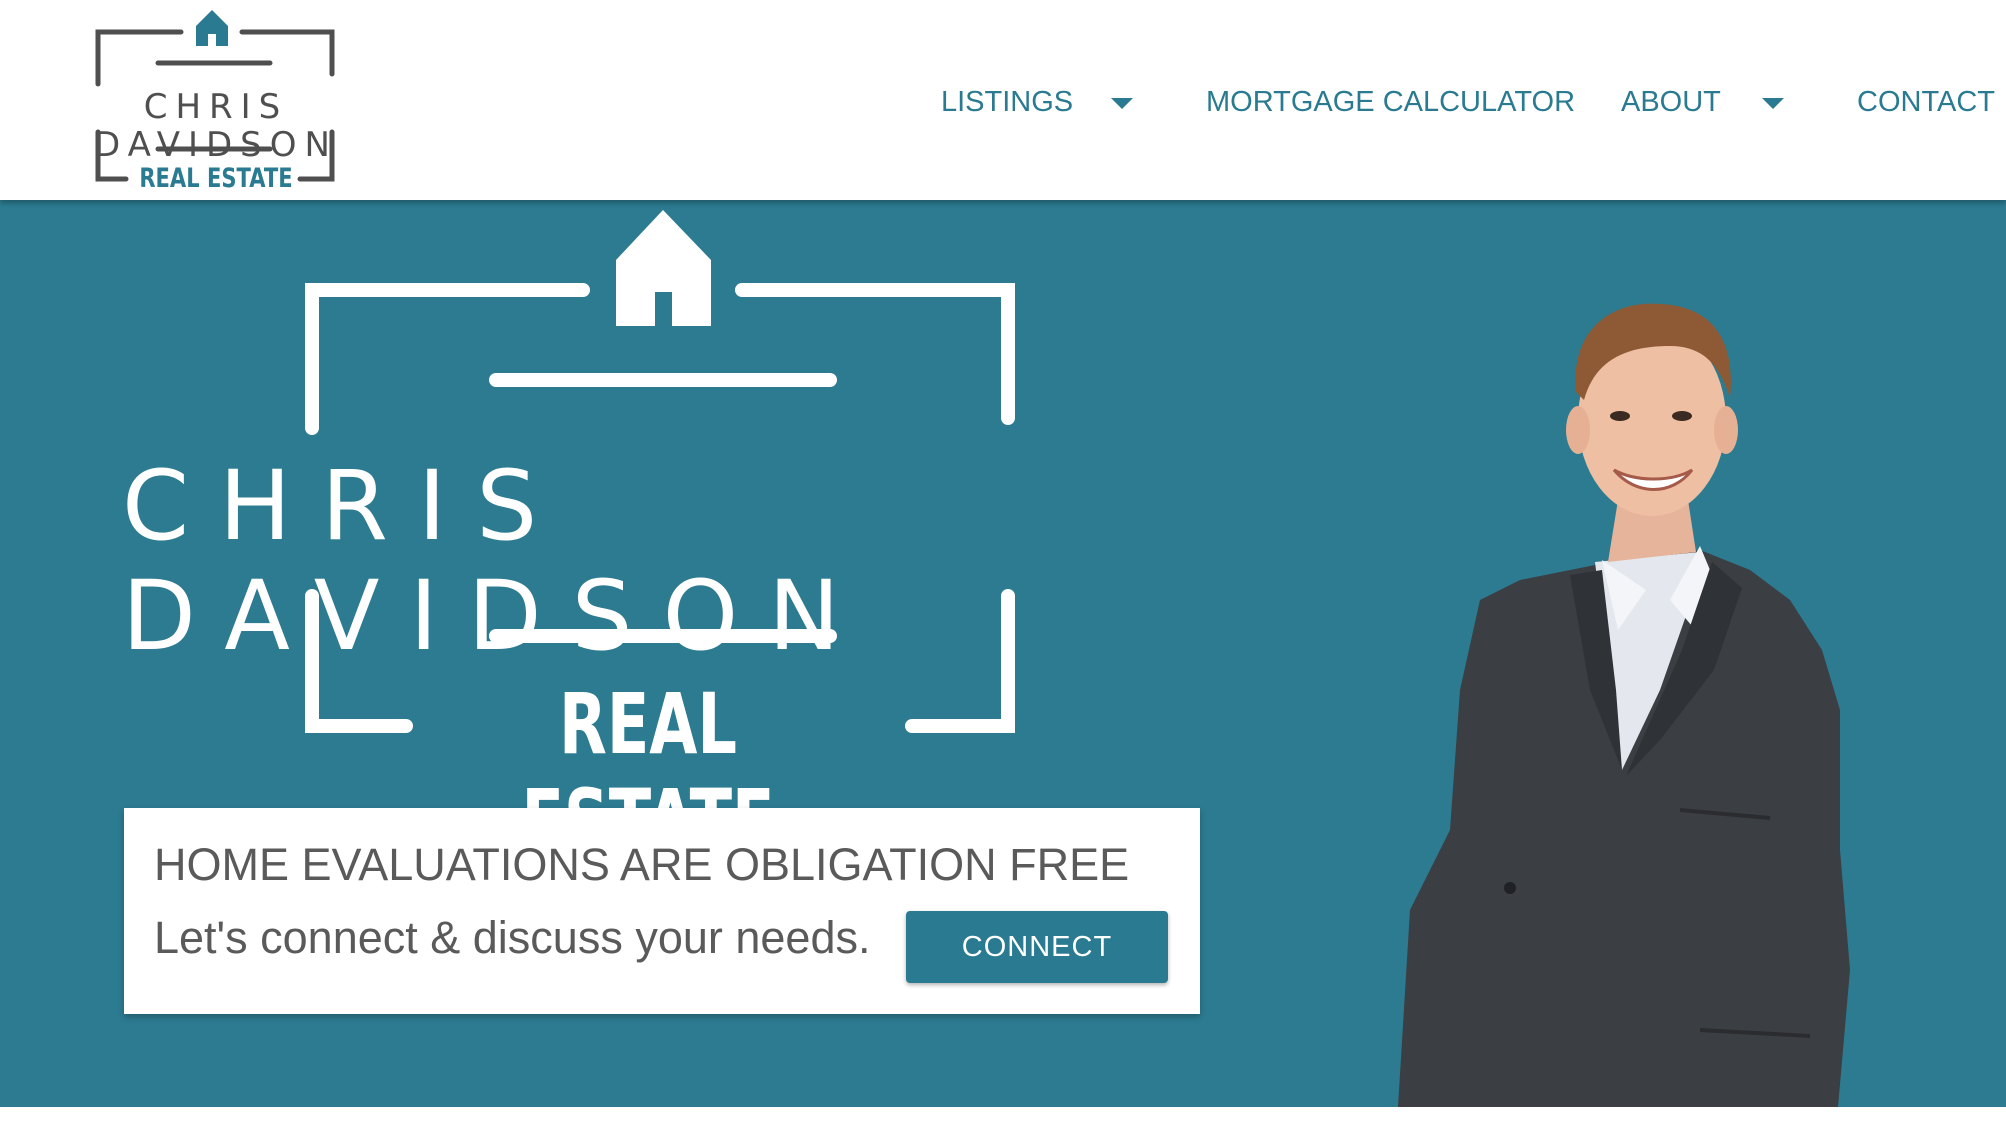 This screenshot has height=1146, width=2006. Describe the element at coordinates (663, 268) in the screenshot. I see `hero-house-icon` at that location.